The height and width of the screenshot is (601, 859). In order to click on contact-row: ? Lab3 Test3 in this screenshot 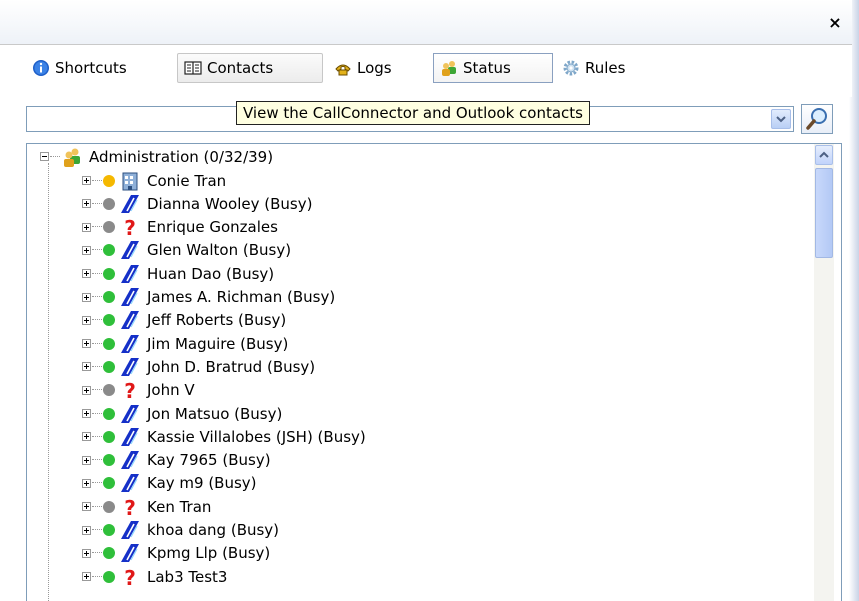, I will do `click(154, 576)`.